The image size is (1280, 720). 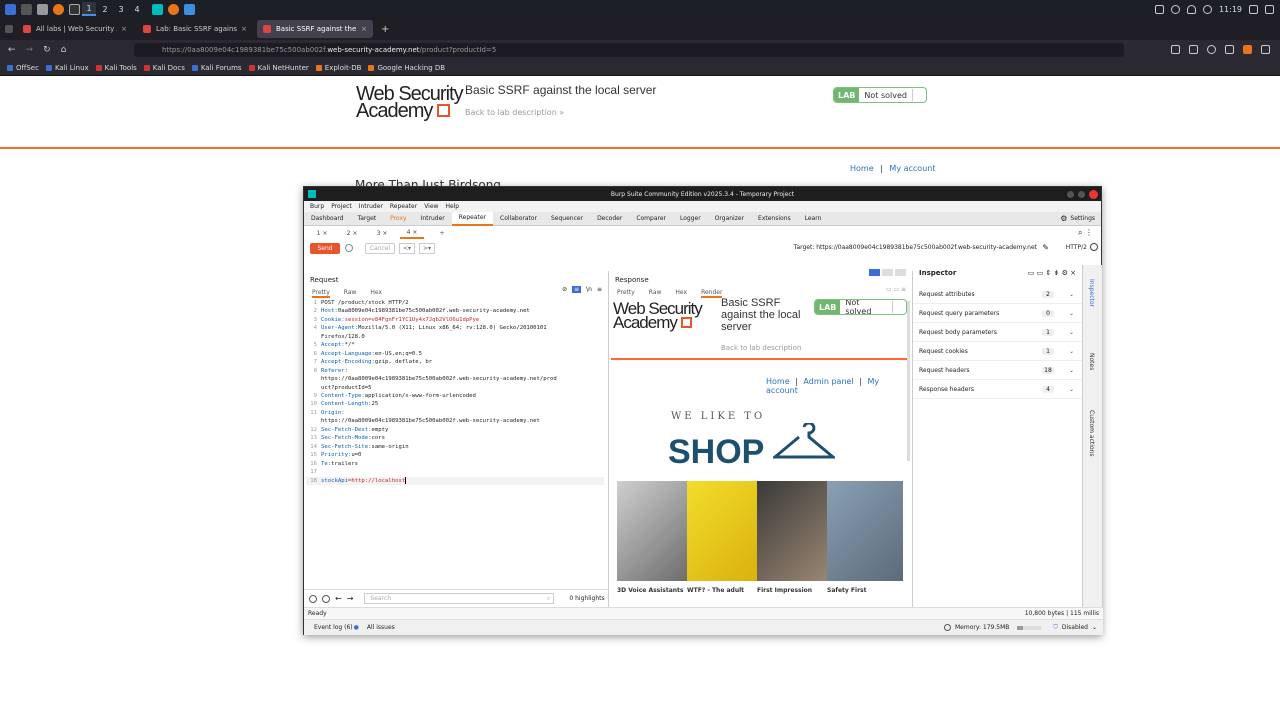 I want to click on sidebar-custom-actions-tab: Custom actions, so click(x=1091, y=433).